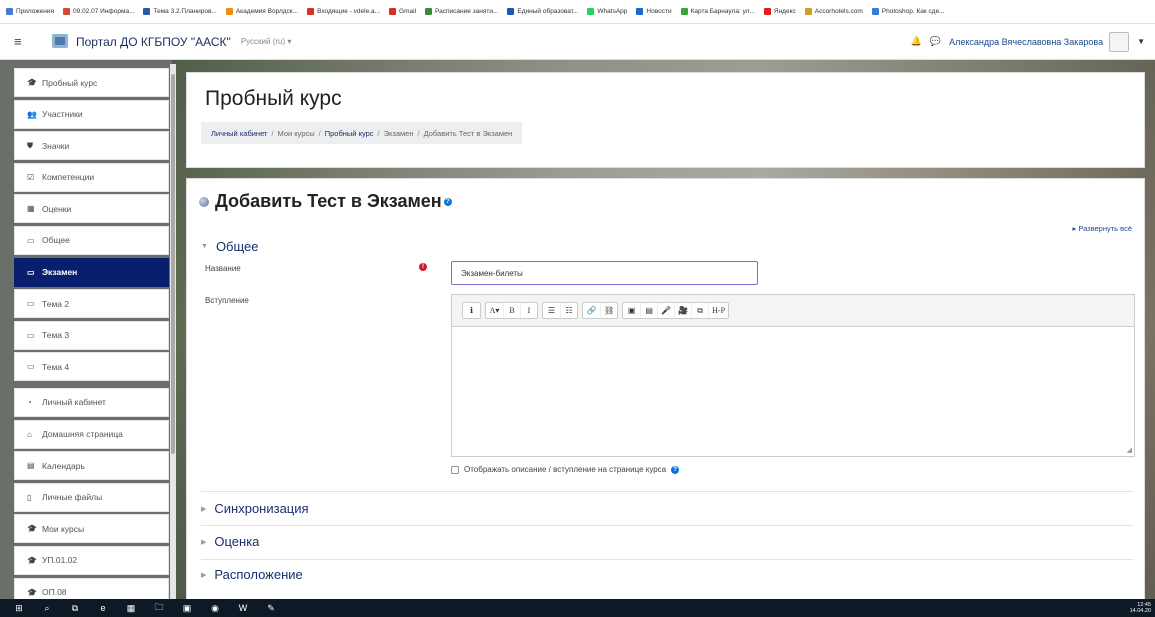 This screenshot has width=1155, height=617. I want to click on toolbar-button: ℹ, so click(471, 310).